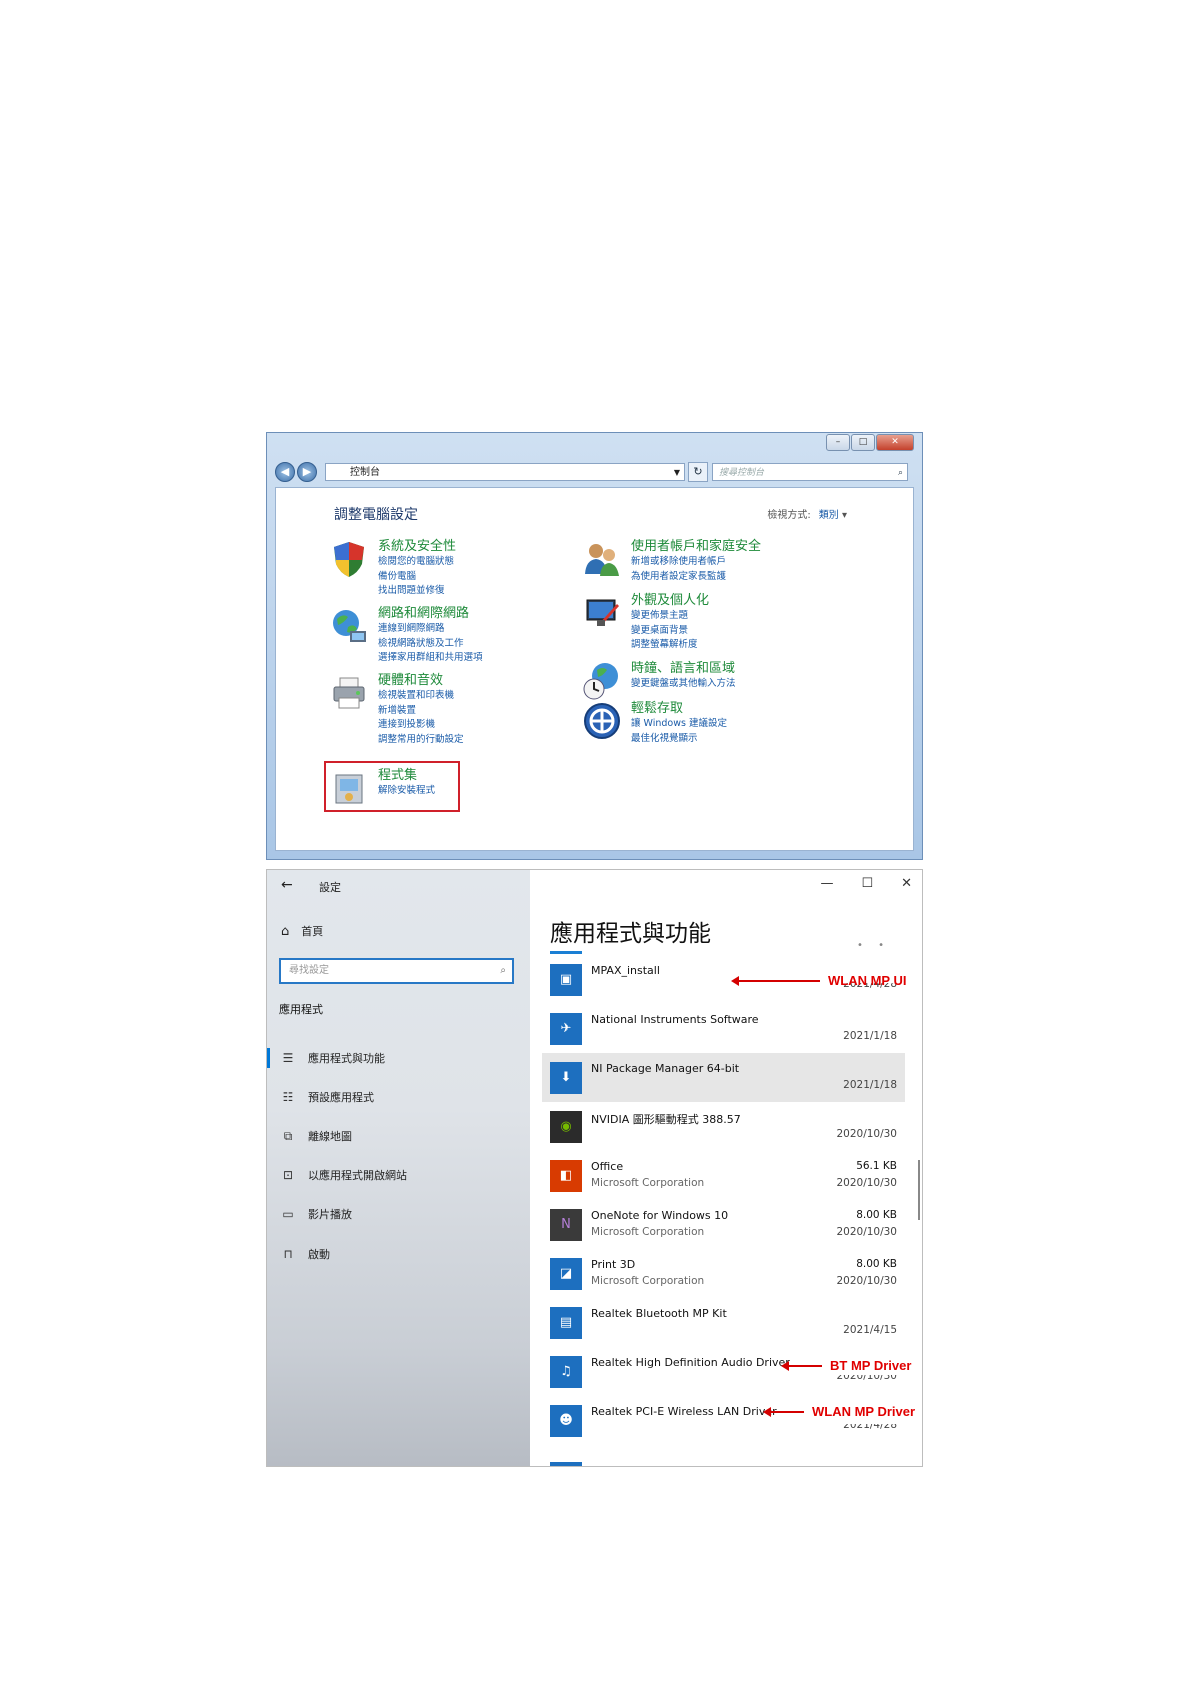 This screenshot has height=1684, width=1190. What do you see at coordinates (723, 1077) in the screenshot?
I see `app-list-item-selected: ⬇ NI Package Manager 64-bit 2021/1/18` at bounding box center [723, 1077].